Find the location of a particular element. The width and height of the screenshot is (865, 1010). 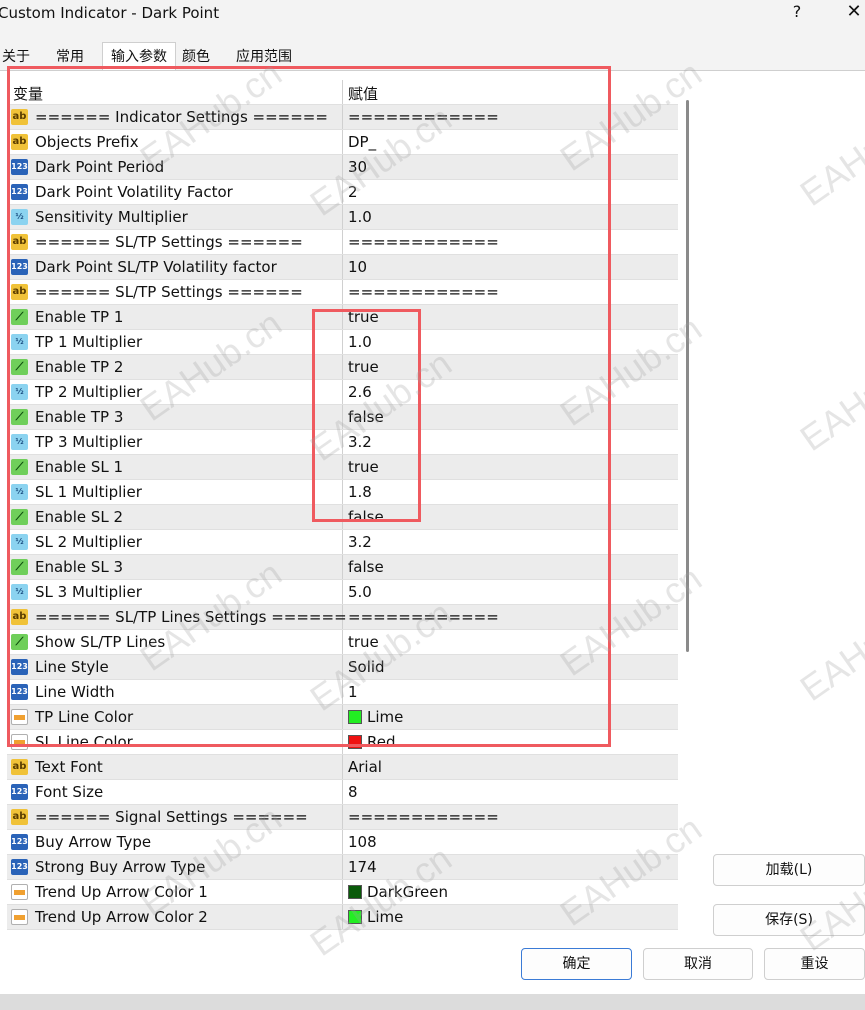

parameter-name: Strong Buy Arrow Type is located at coordinates (120, 867).